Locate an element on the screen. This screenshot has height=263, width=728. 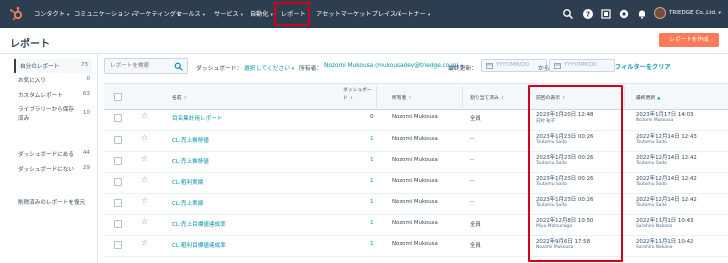
gear-icon is located at coordinates (624, 14).